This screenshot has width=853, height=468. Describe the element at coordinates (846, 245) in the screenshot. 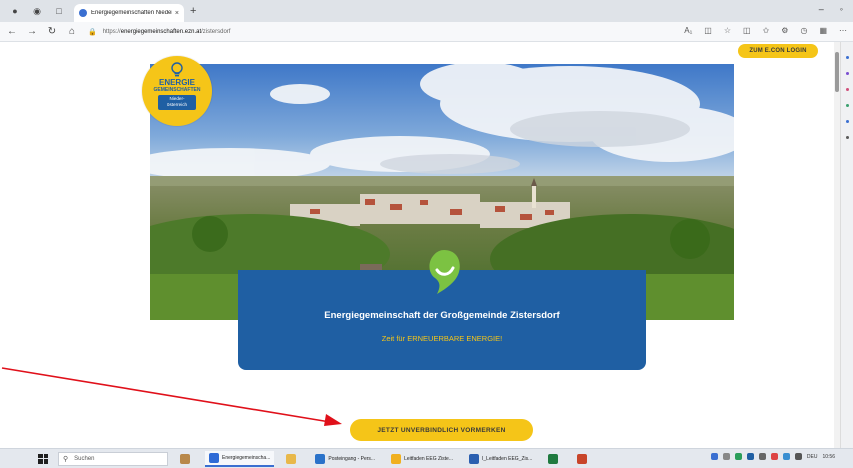

I see `browser-sidebar` at that location.